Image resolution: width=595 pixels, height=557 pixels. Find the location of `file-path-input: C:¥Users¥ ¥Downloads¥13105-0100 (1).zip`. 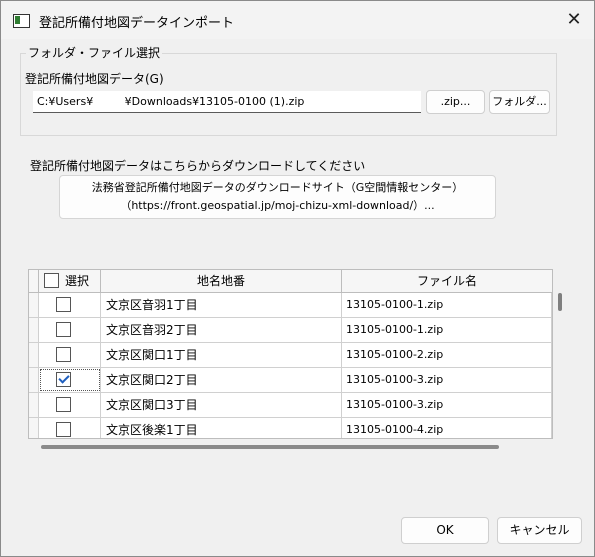

file-path-input: C:¥Users¥ ¥Downloads¥13105-0100 (1).zip is located at coordinates (227, 102).